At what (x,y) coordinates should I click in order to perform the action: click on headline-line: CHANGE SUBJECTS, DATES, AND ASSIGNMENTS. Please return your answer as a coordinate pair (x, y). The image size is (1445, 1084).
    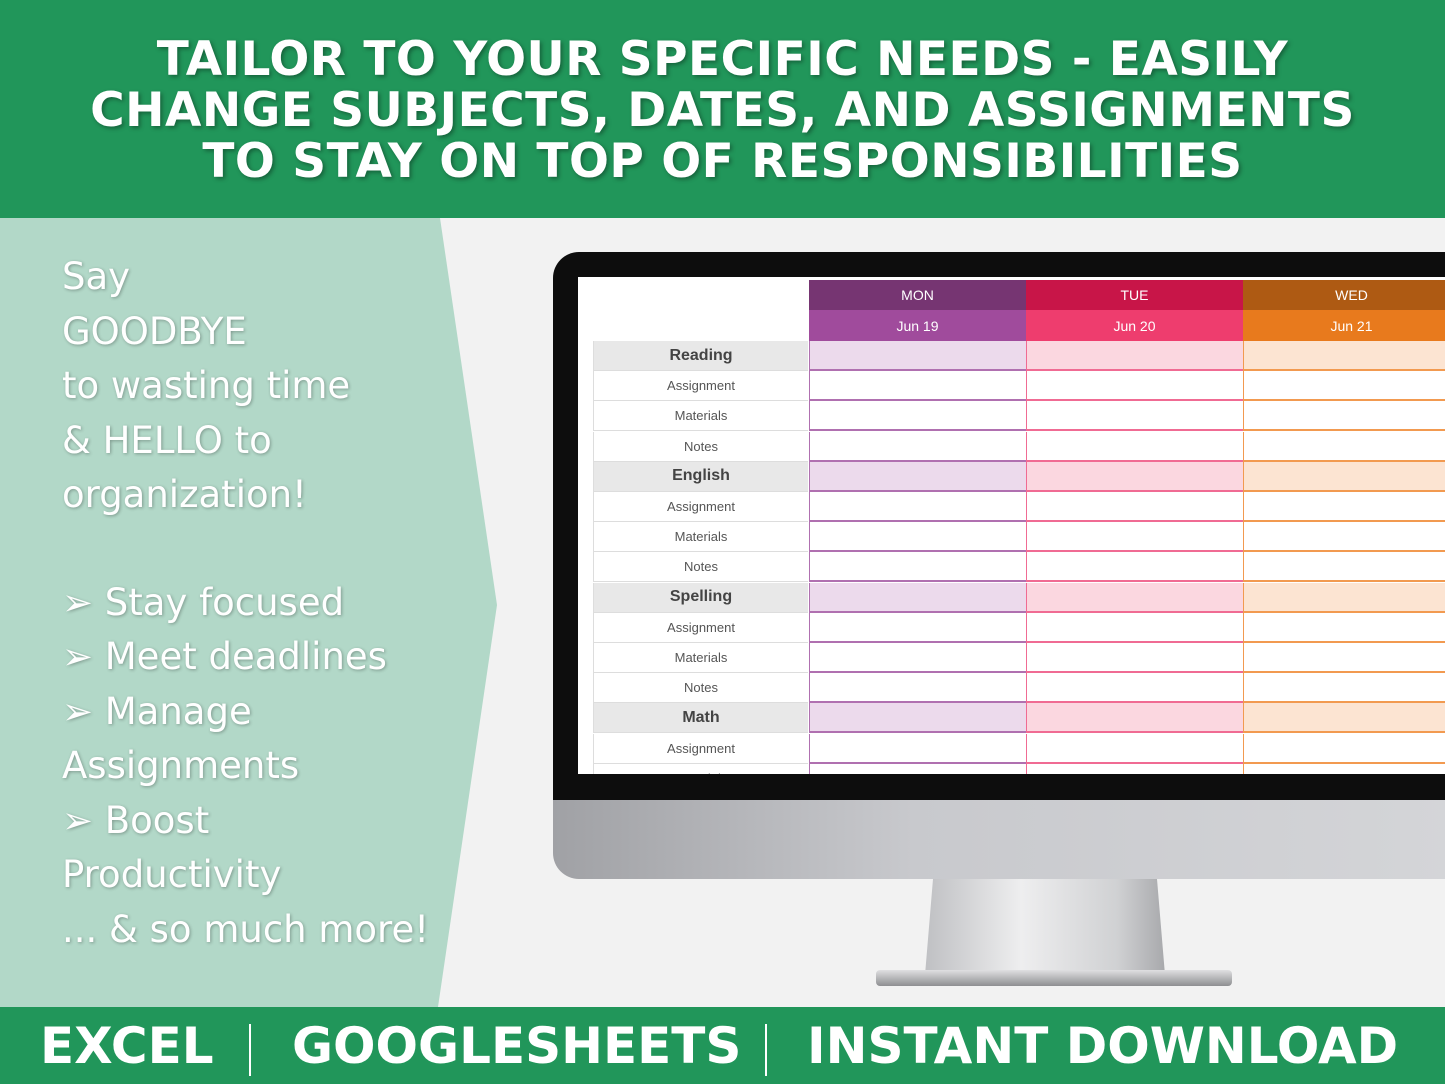
    Looking at the image, I should click on (722, 110).